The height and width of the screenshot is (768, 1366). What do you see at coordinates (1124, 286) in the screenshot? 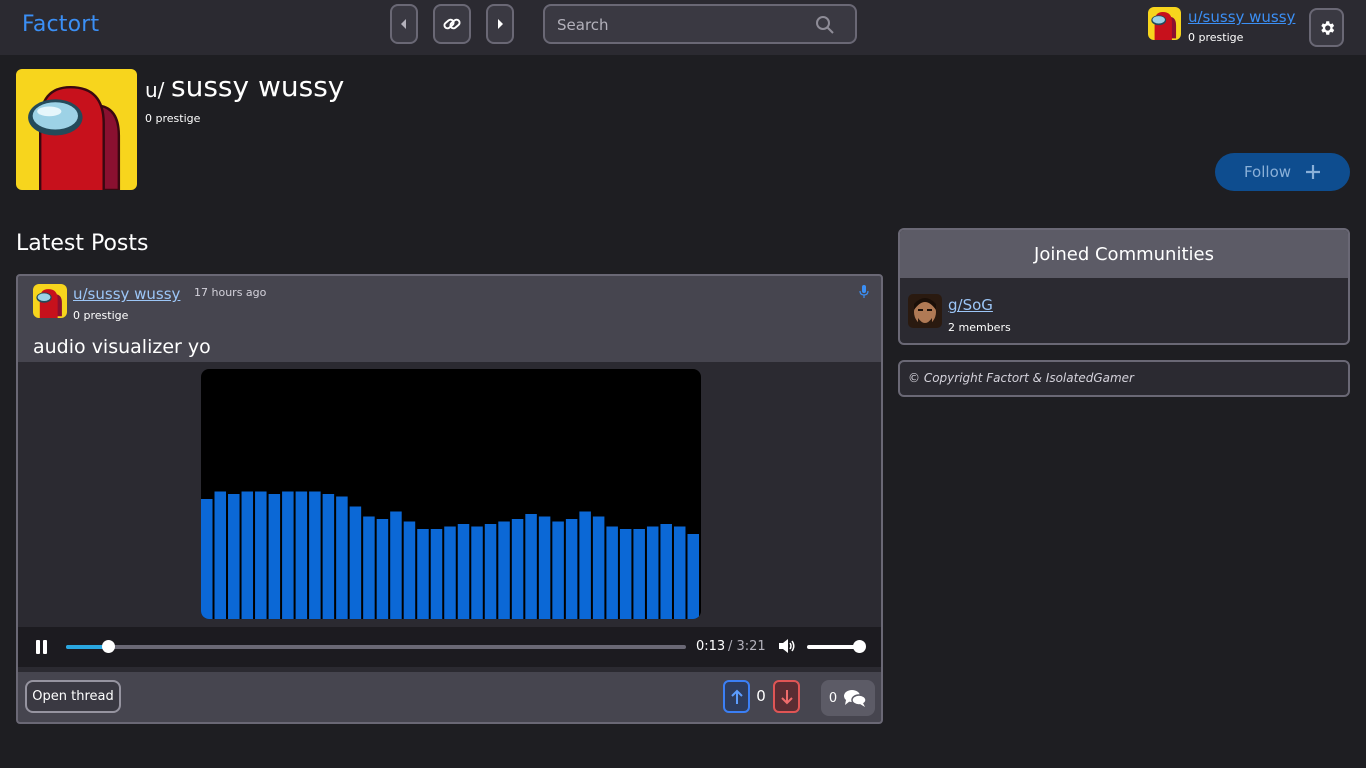
I see `joined-communities-panel: Joined Communities g/SoG 2 members` at bounding box center [1124, 286].